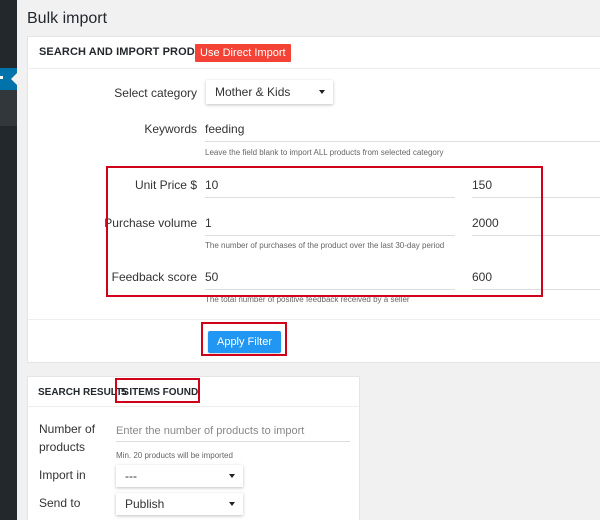  I want to click on keywords-input: feeding, so click(402, 129).